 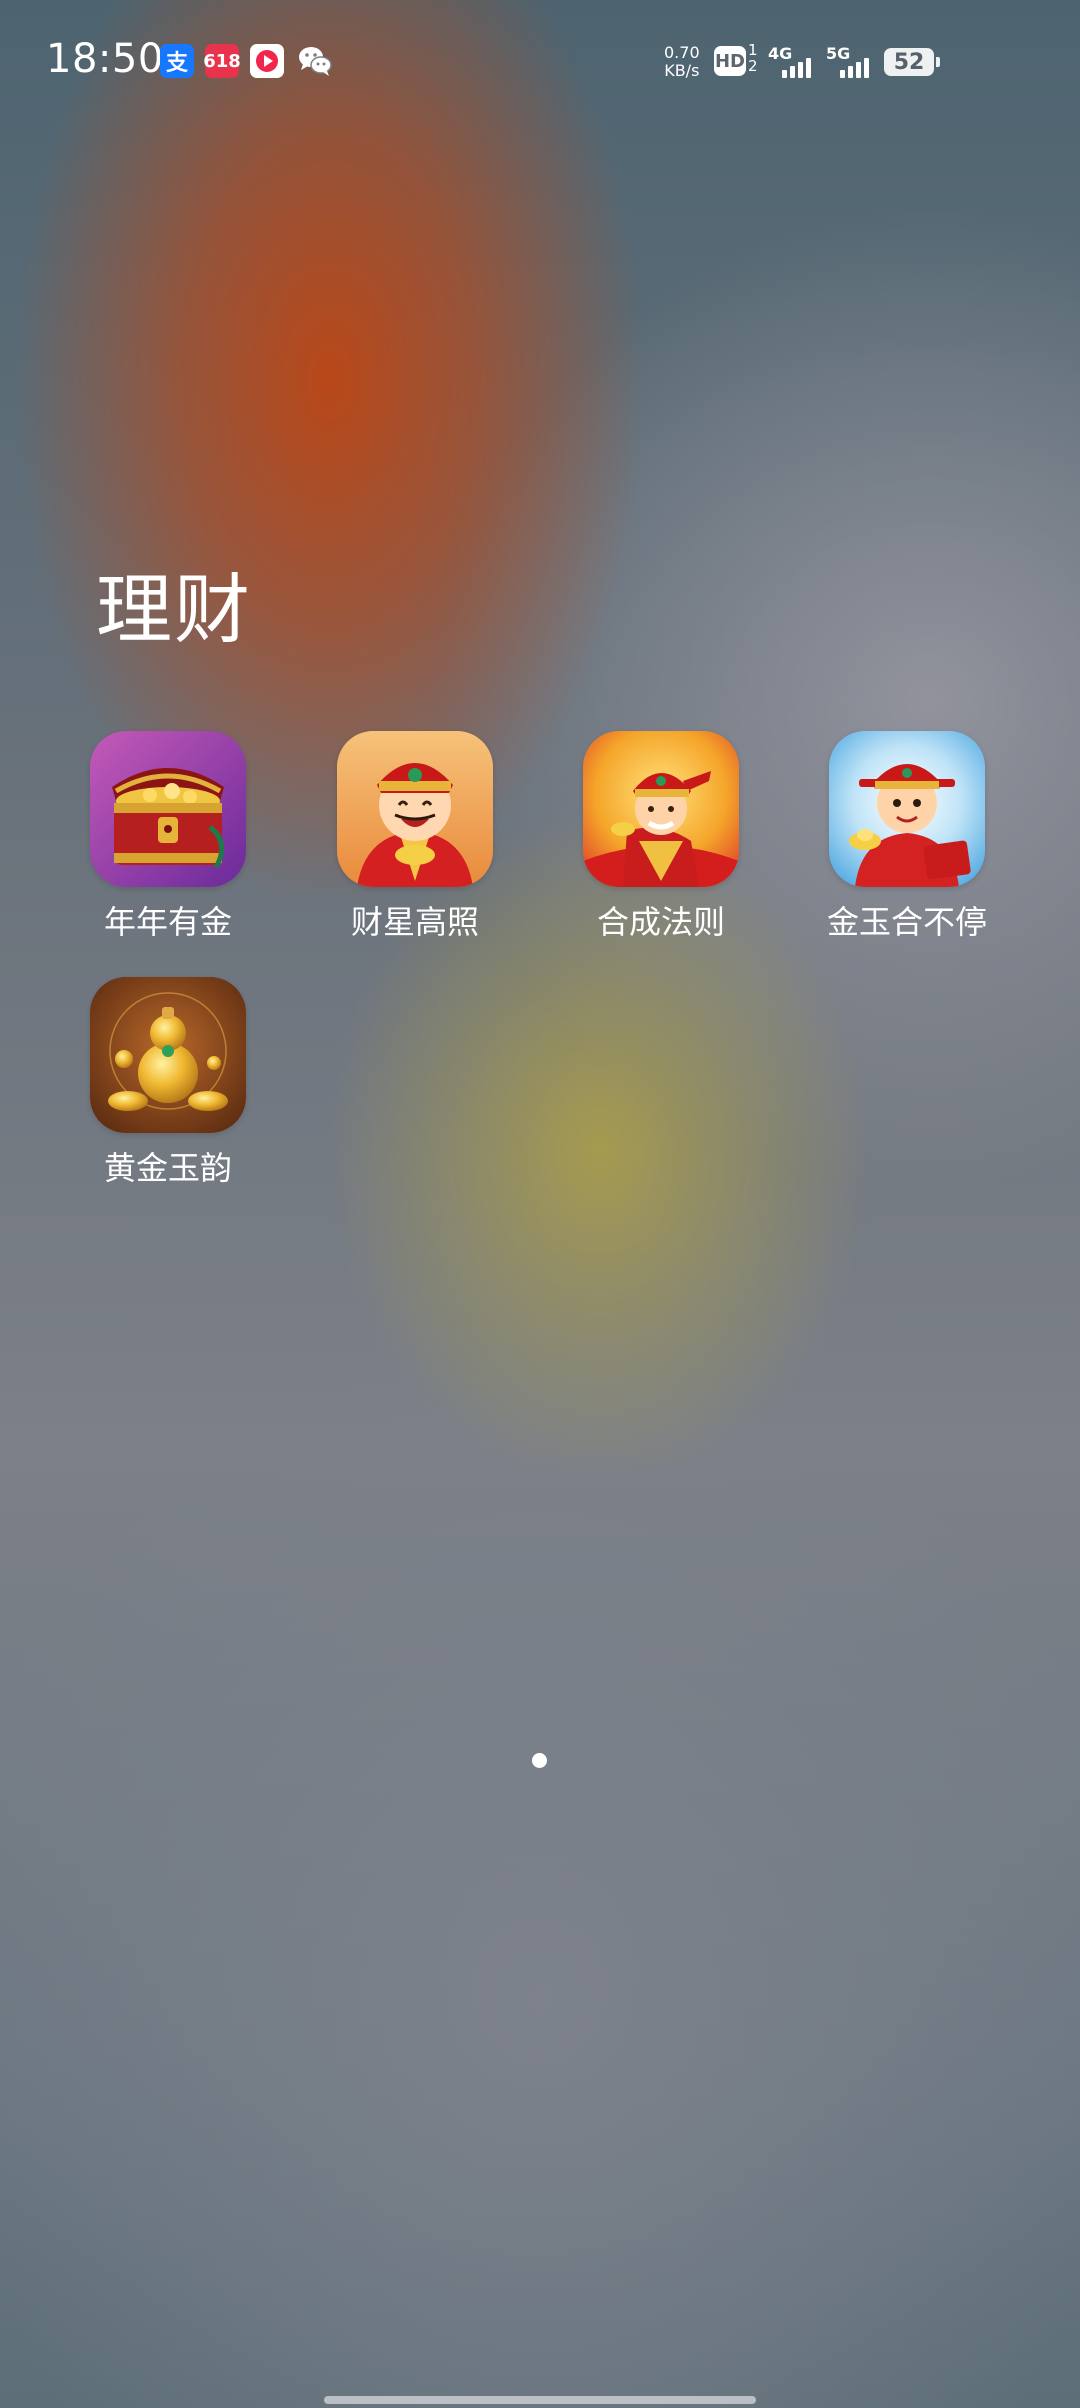 I want to click on sim-slot-top: 1, so click(x=753, y=50).